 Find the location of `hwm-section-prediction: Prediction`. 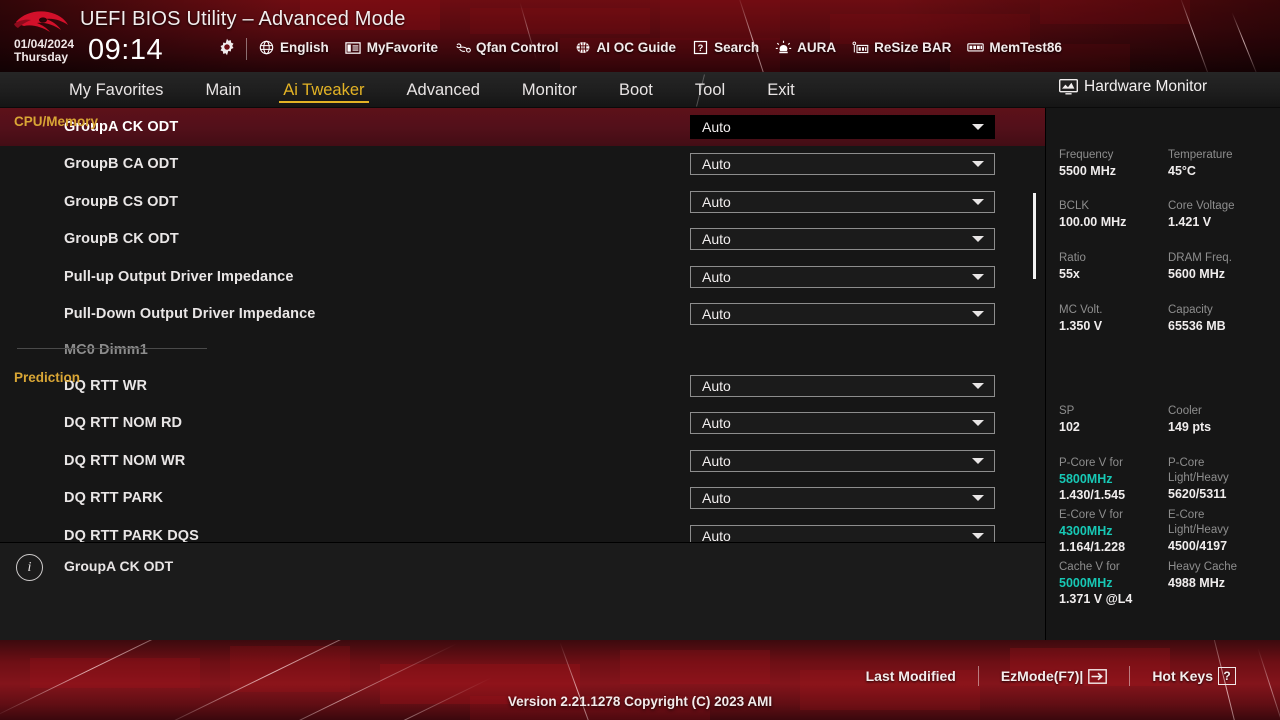

hwm-section-prediction: Prediction is located at coordinates (47, 377).